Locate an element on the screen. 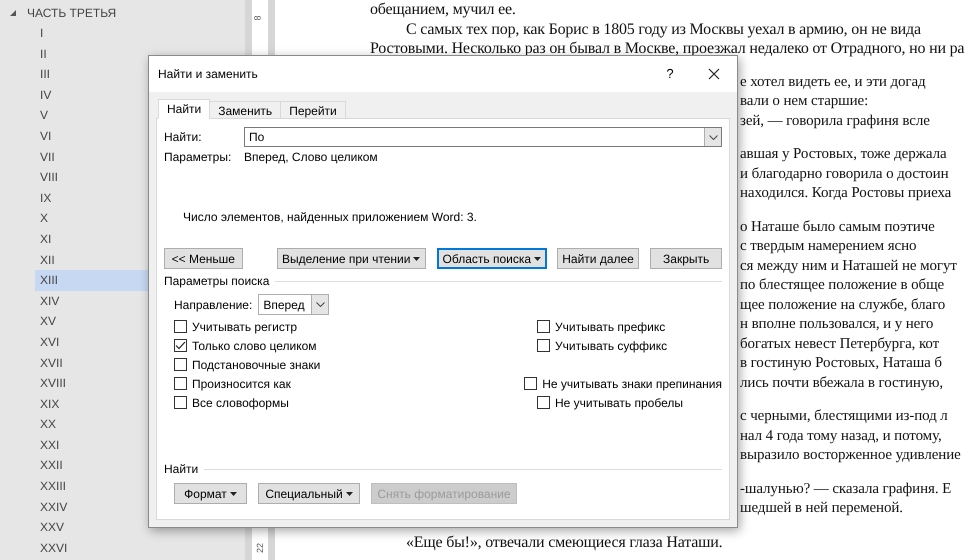  text-line: е хотел видеть ее, и эти догад is located at coordinates (833, 82).